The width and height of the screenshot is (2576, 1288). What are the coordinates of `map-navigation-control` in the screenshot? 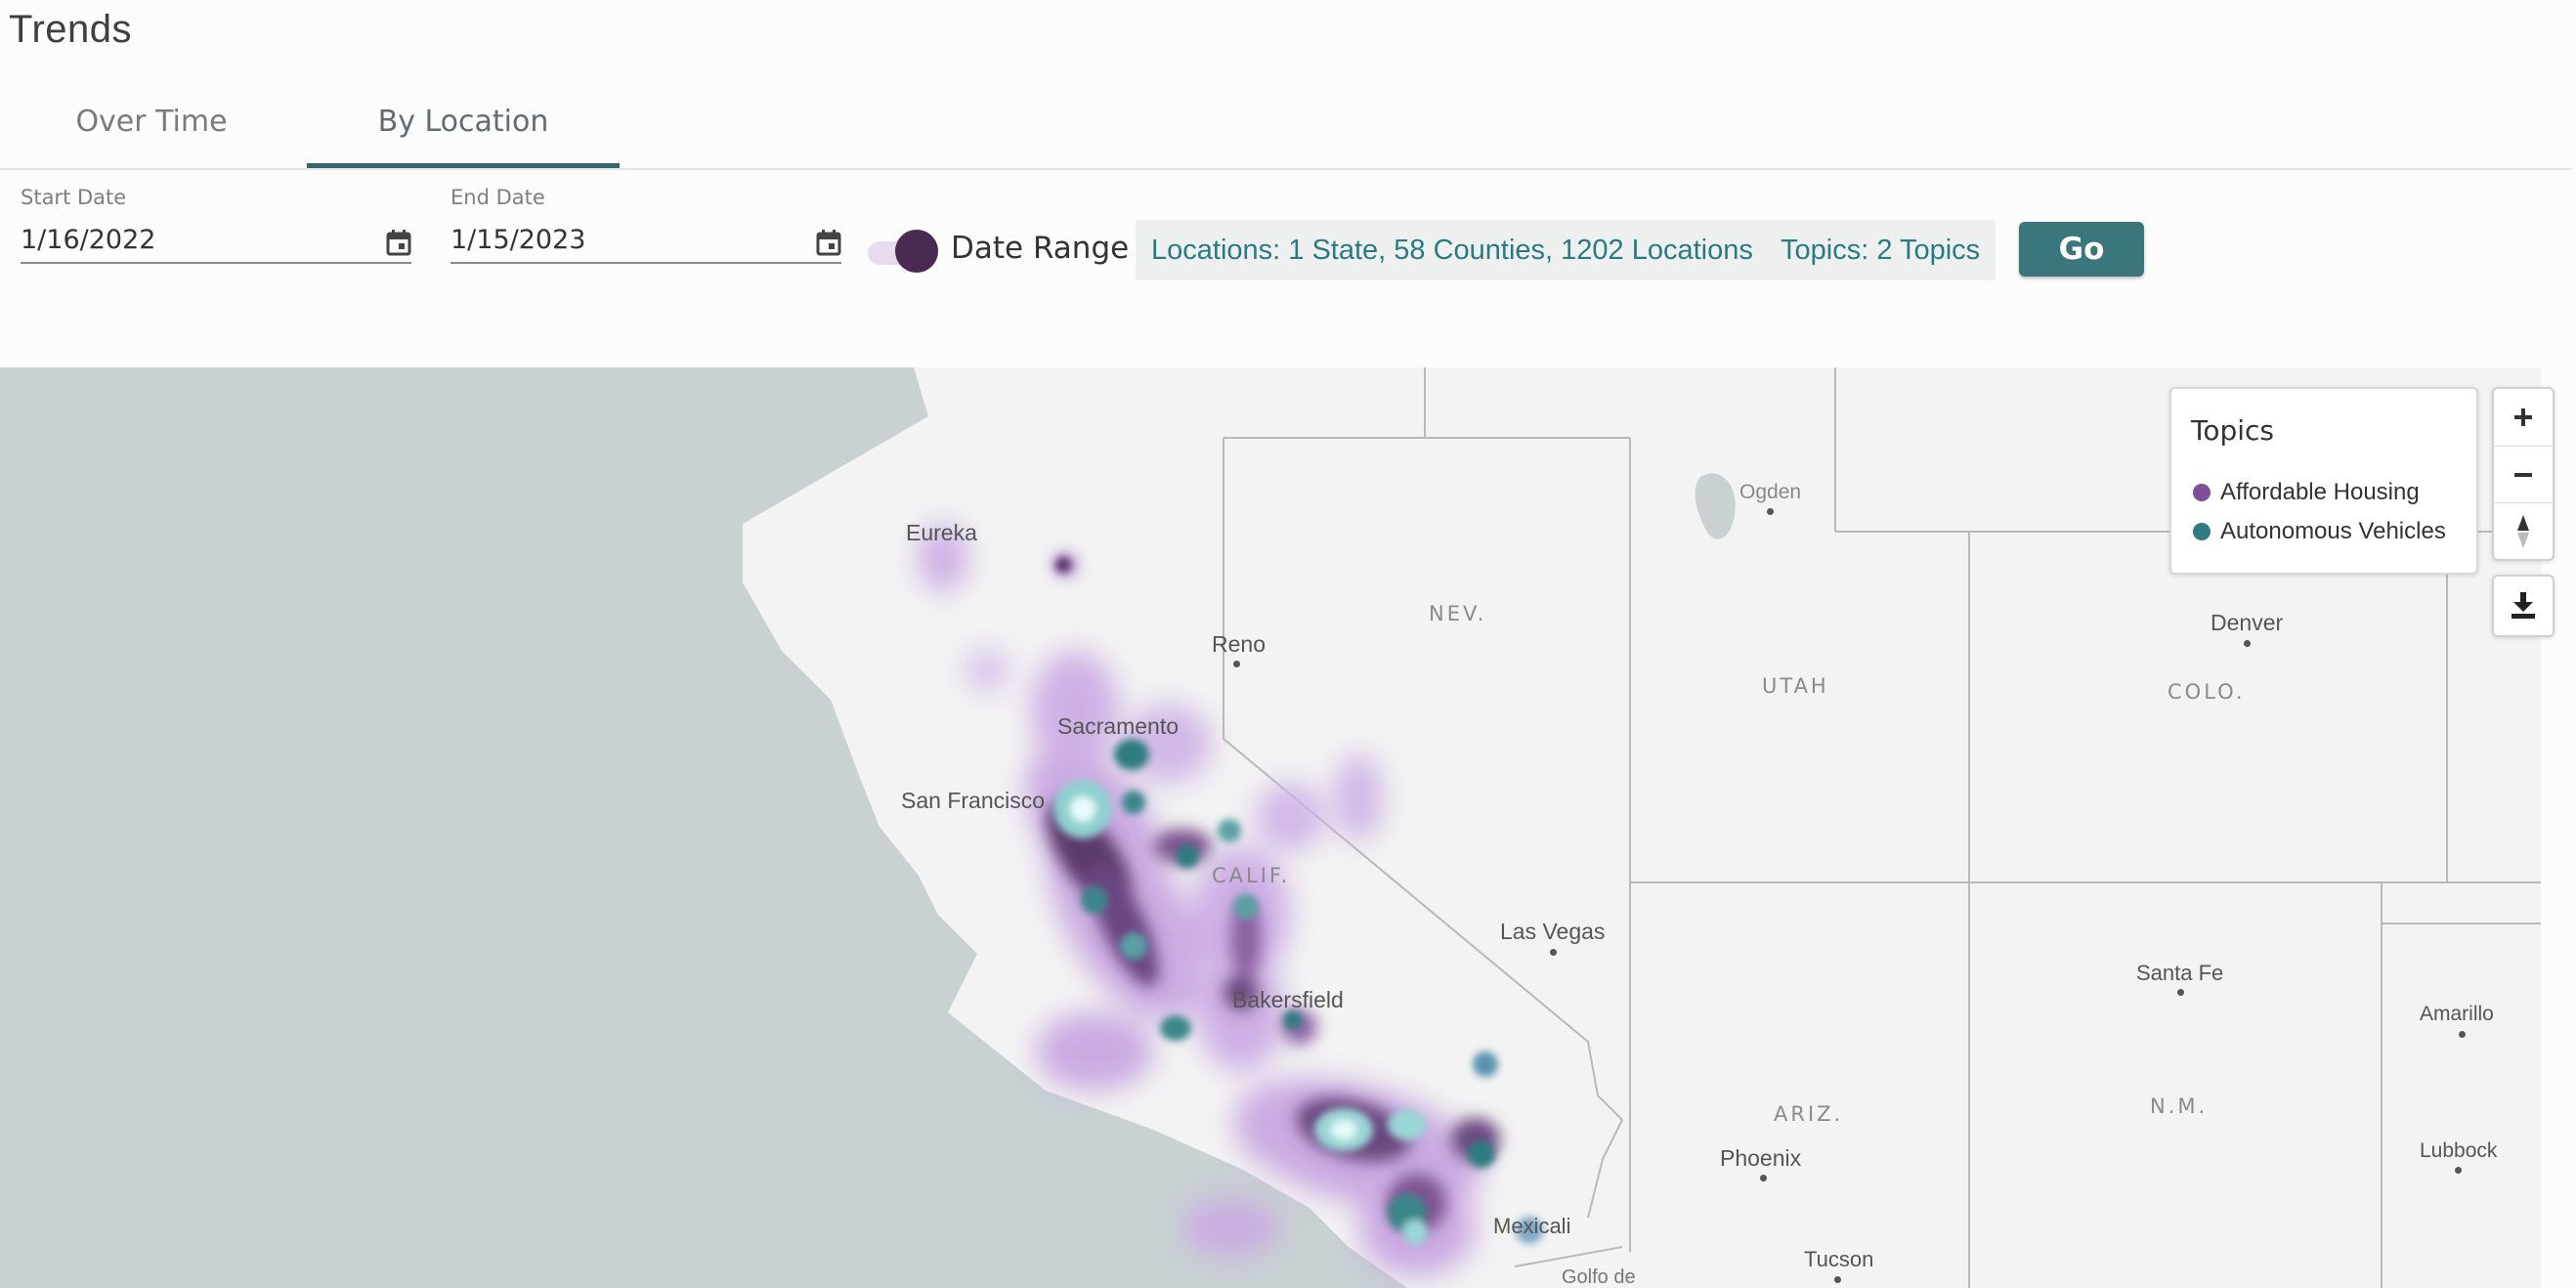 It's located at (2523, 474).